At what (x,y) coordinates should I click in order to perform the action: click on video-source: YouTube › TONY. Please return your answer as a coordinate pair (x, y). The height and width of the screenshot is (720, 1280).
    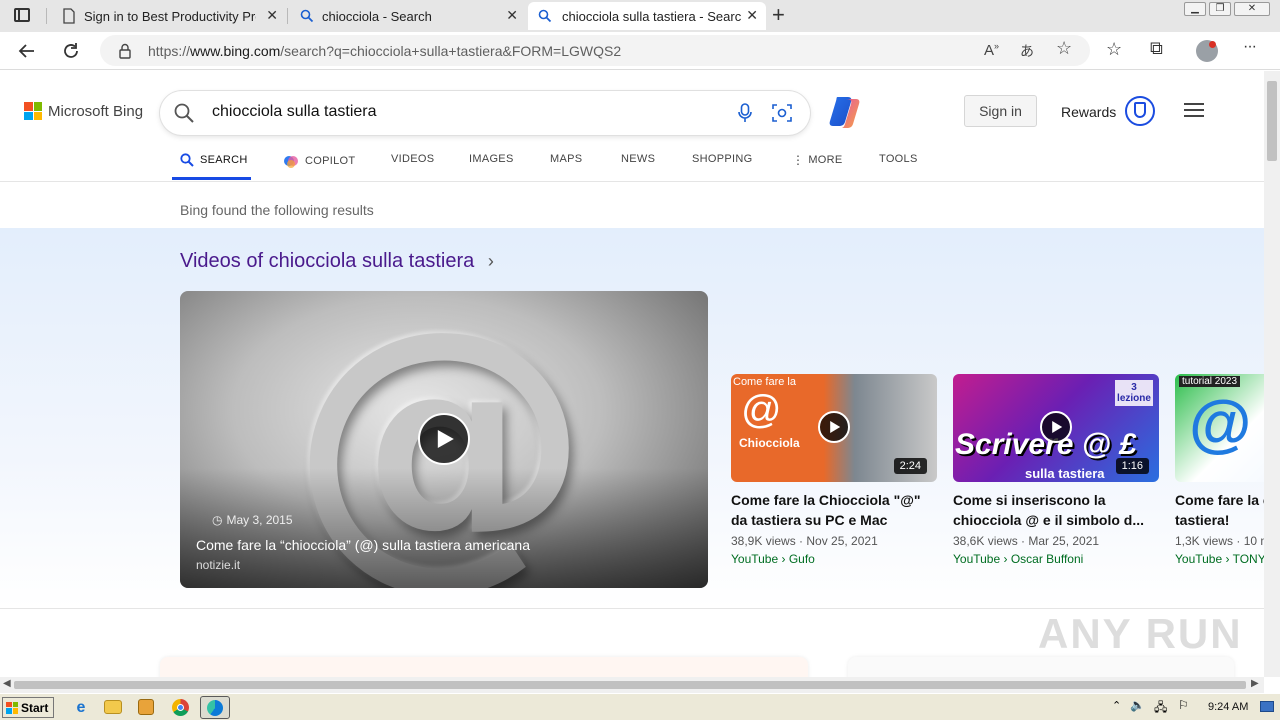
    Looking at the image, I should click on (1219, 559).